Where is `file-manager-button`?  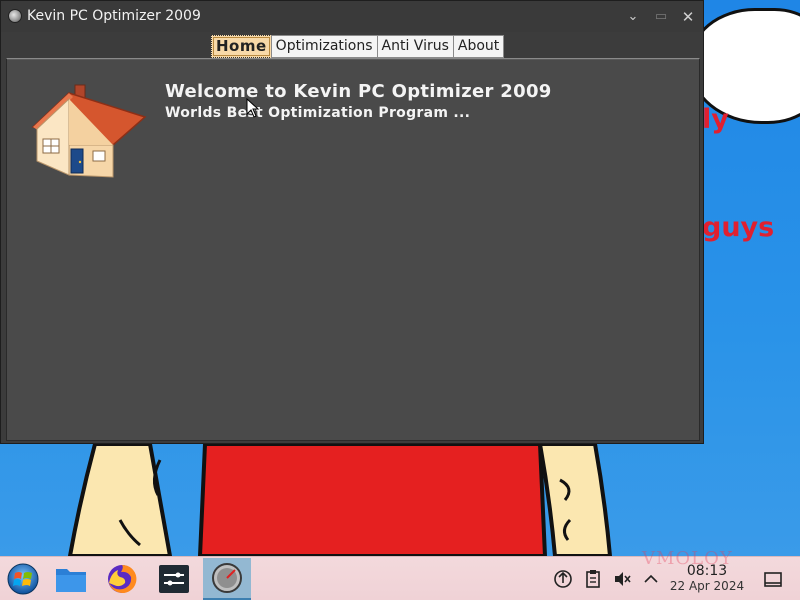
file-manager-button is located at coordinates (71, 579).